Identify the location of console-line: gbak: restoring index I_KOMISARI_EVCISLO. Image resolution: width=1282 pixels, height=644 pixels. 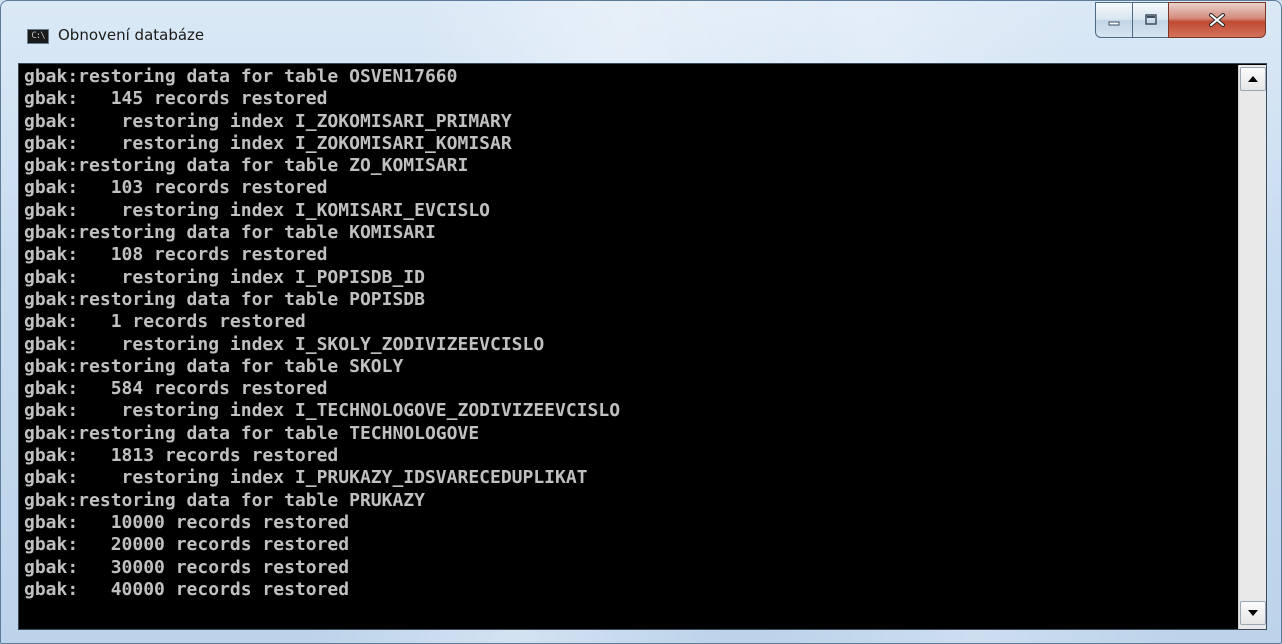
(257, 210).